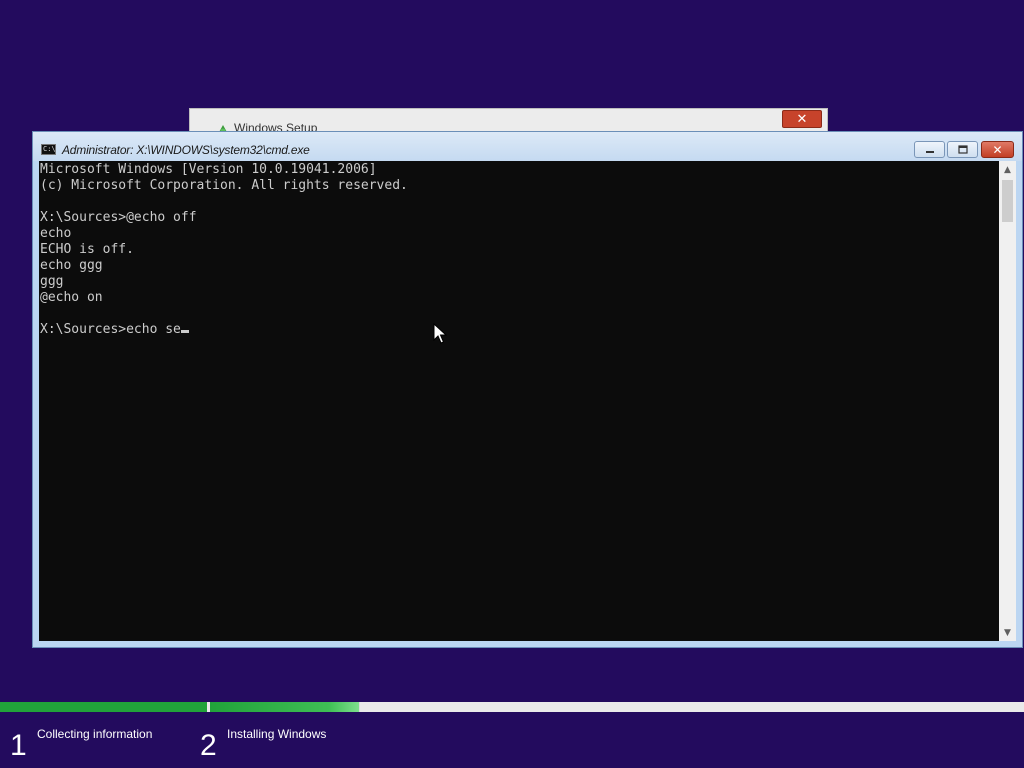  What do you see at coordinates (184, 331) in the screenshot?
I see `text-cursor` at bounding box center [184, 331].